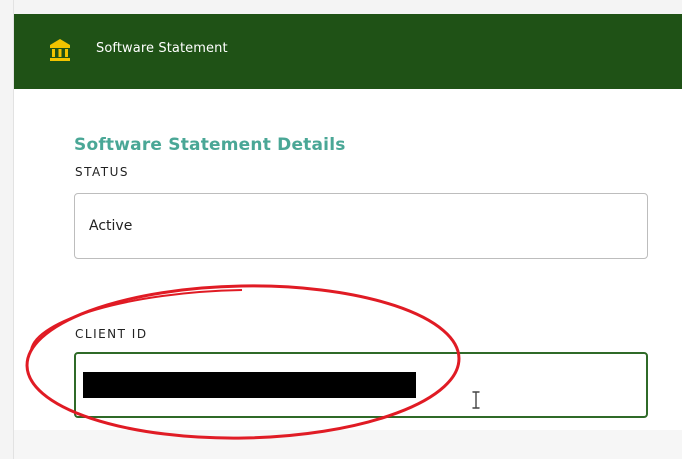 This screenshot has width=682, height=459. I want to click on text-cursor-icon, so click(476, 400).